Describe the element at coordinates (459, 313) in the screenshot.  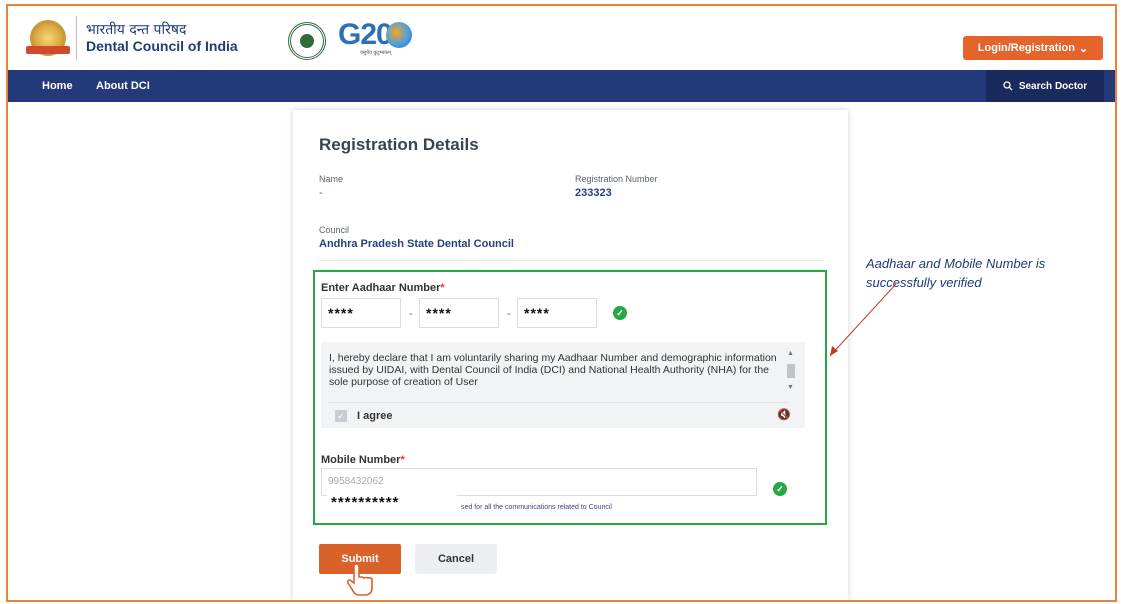
I see `aadhaar-input-part2: ****` at that location.